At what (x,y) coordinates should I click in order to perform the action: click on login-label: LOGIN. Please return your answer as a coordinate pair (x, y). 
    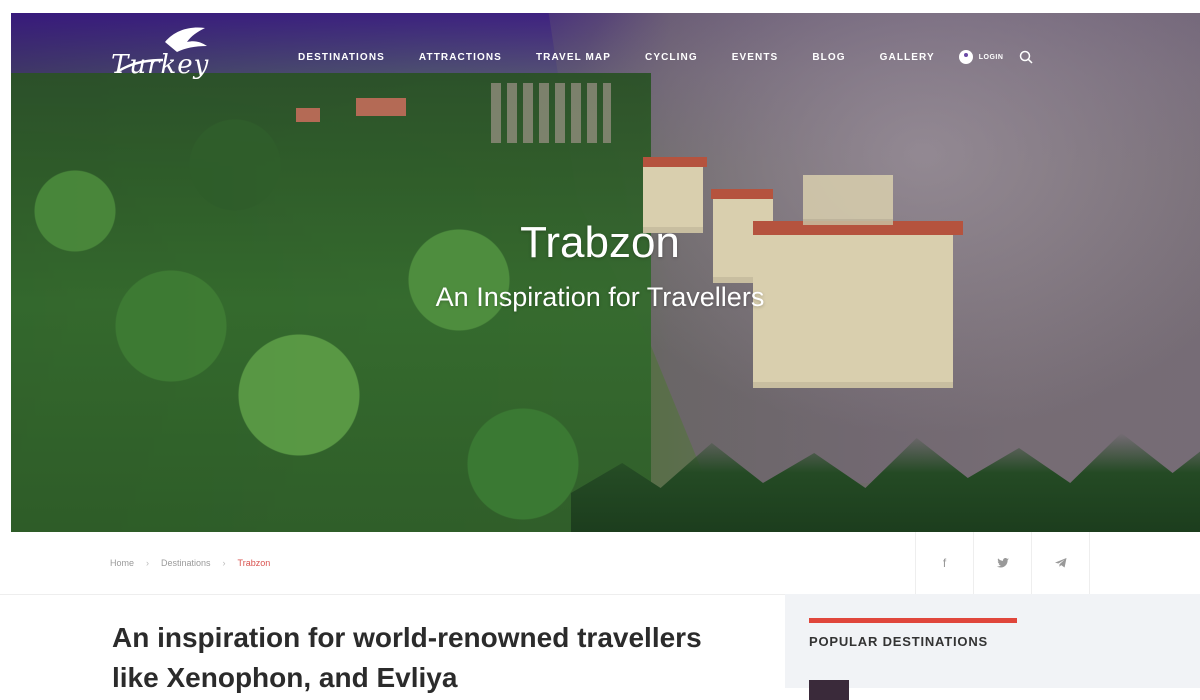
    Looking at the image, I should click on (991, 57).